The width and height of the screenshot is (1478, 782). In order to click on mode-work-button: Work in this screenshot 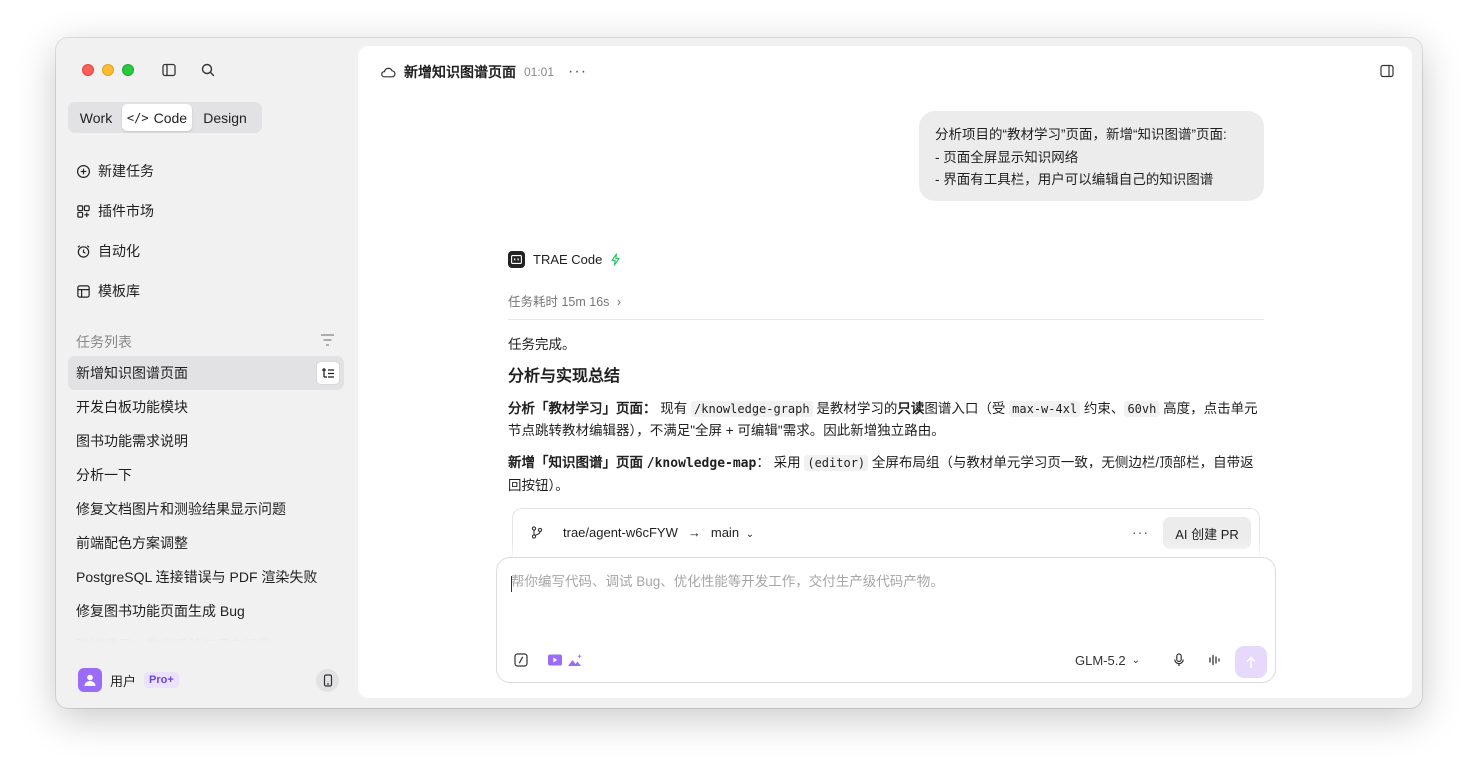, I will do `click(96, 117)`.